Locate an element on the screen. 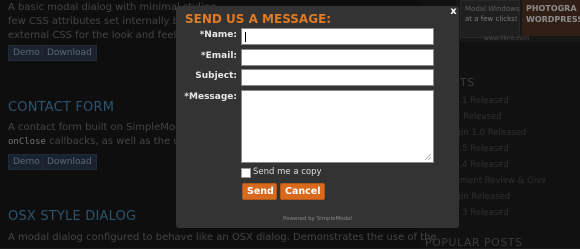 Image resolution: width=580 pixels, height=249 pixels. modal-title: SEND US A MESSAGE: is located at coordinates (258, 19).